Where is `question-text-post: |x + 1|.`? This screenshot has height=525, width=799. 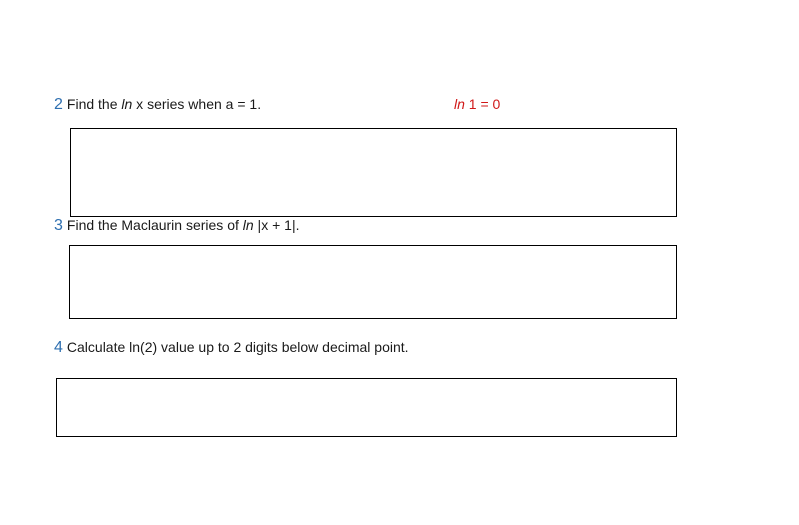
question-text-post: |x + 1|. is located at coordinates (276, 225).